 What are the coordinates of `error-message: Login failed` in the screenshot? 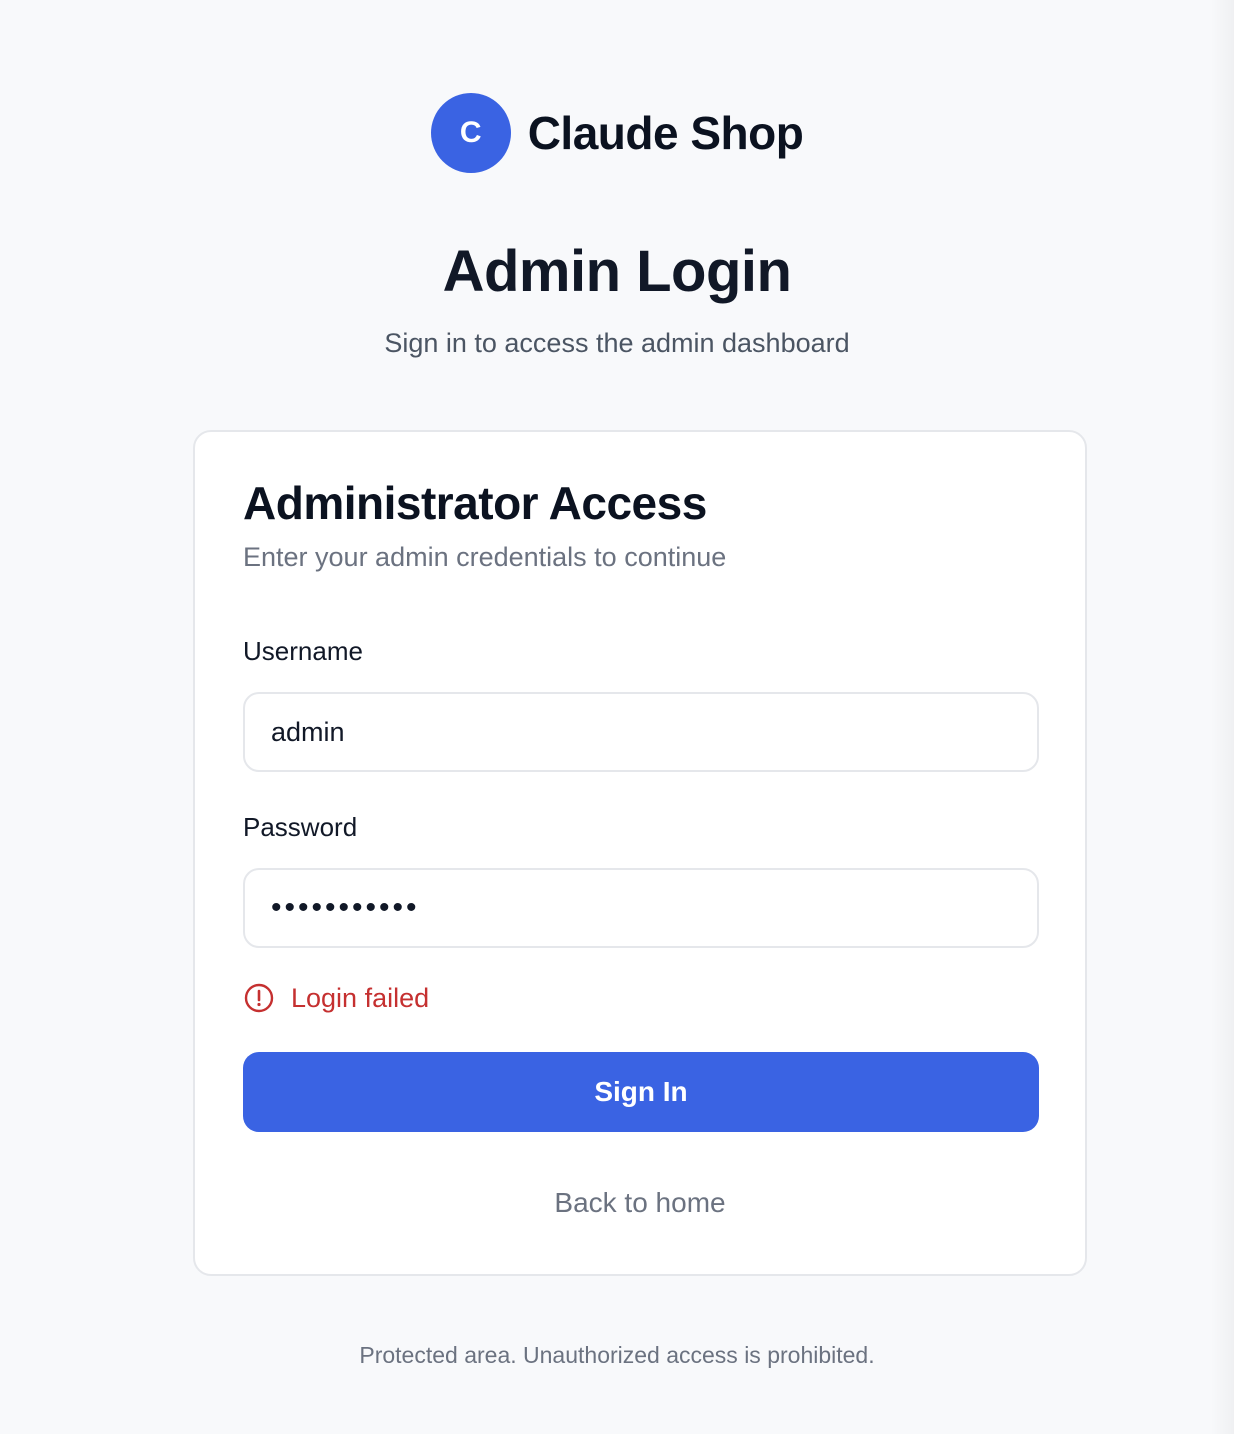 It's located at (336, 998).